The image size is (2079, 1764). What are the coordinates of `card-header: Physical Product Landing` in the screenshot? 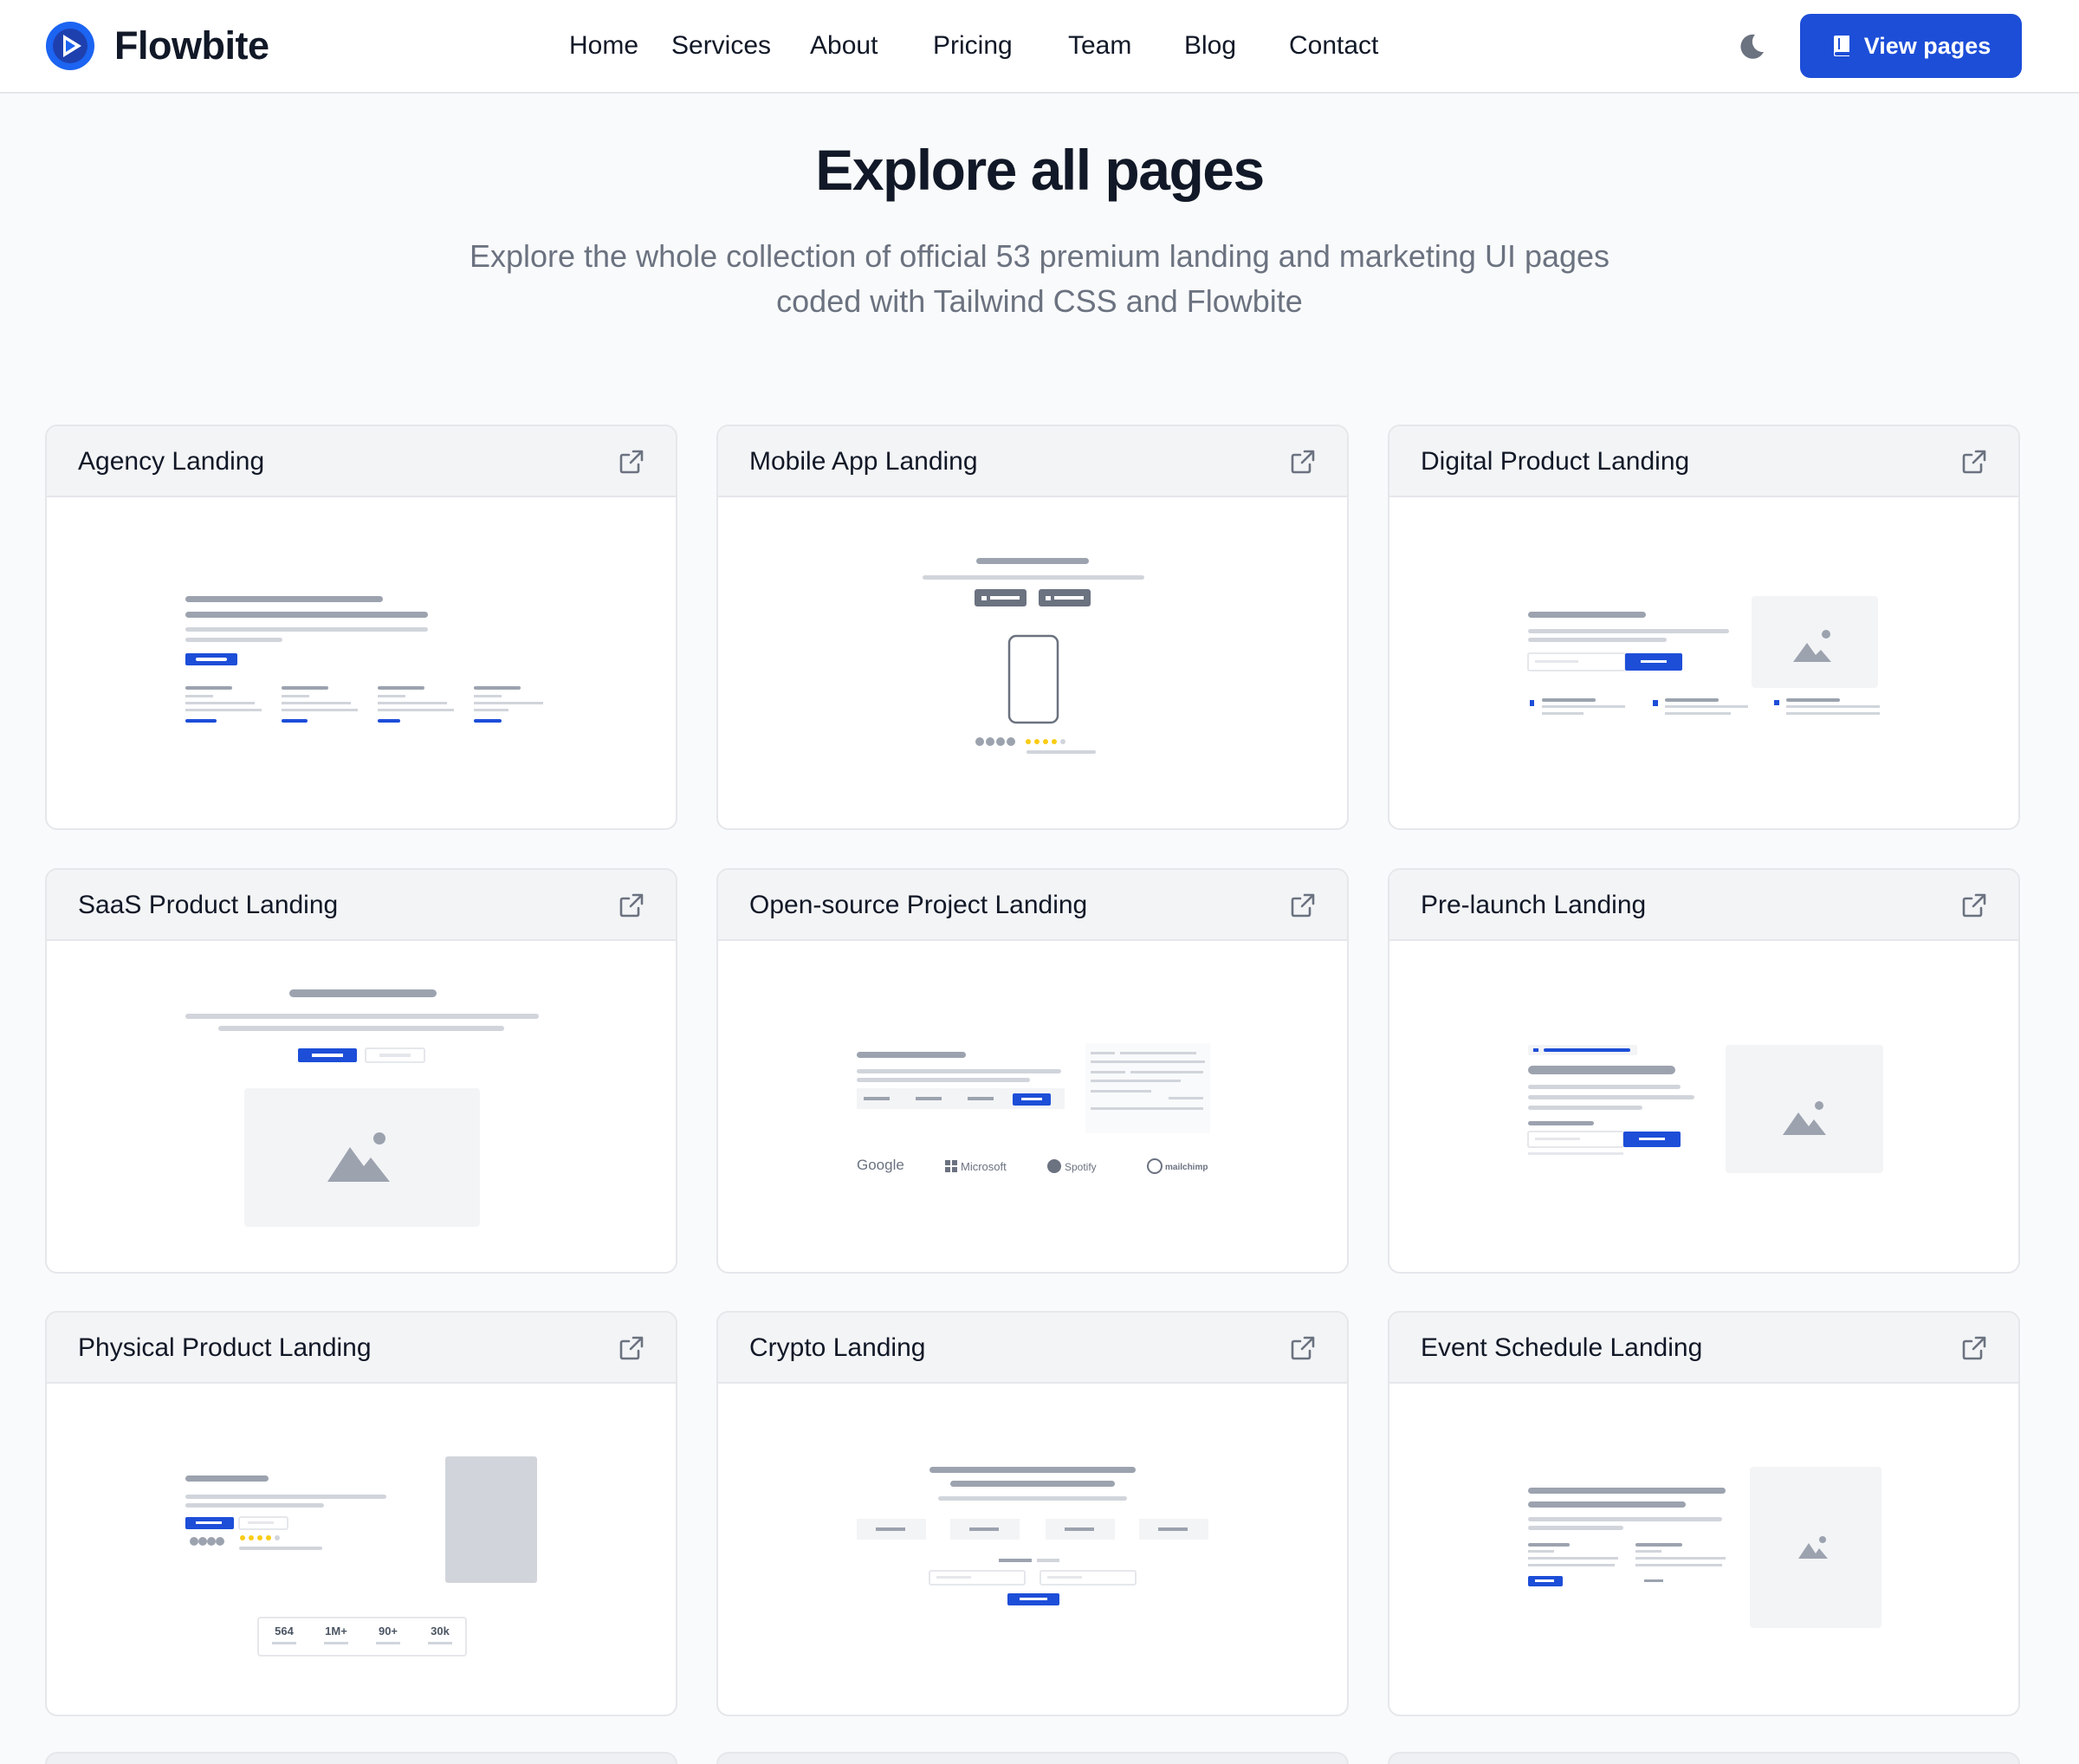 It's located at (361, 1348).